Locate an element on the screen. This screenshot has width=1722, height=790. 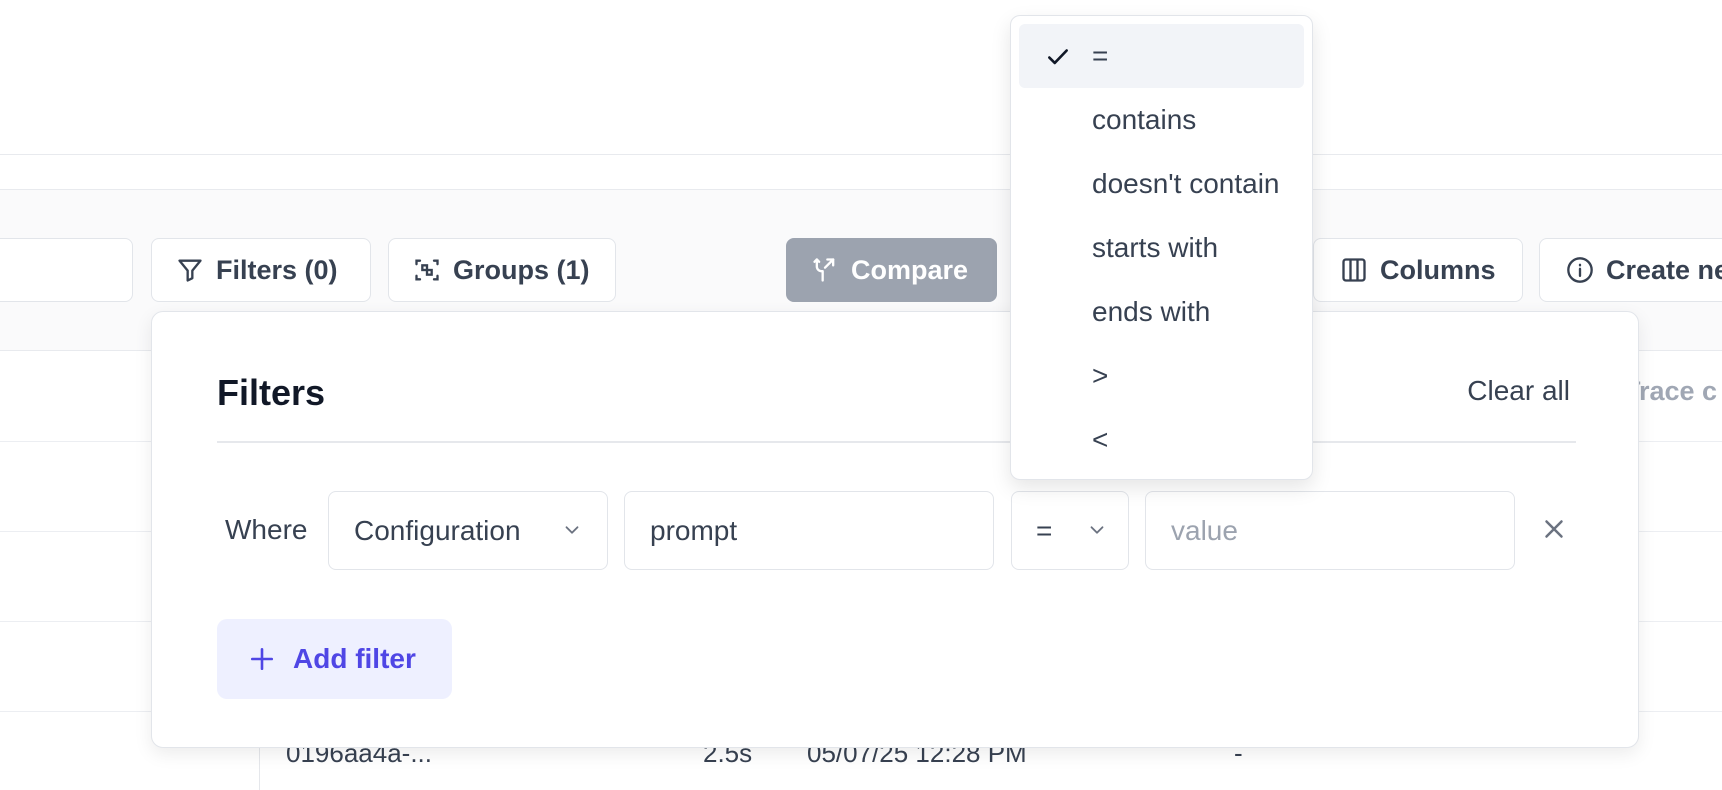
info-icon is located at coordinates (1580, 270).